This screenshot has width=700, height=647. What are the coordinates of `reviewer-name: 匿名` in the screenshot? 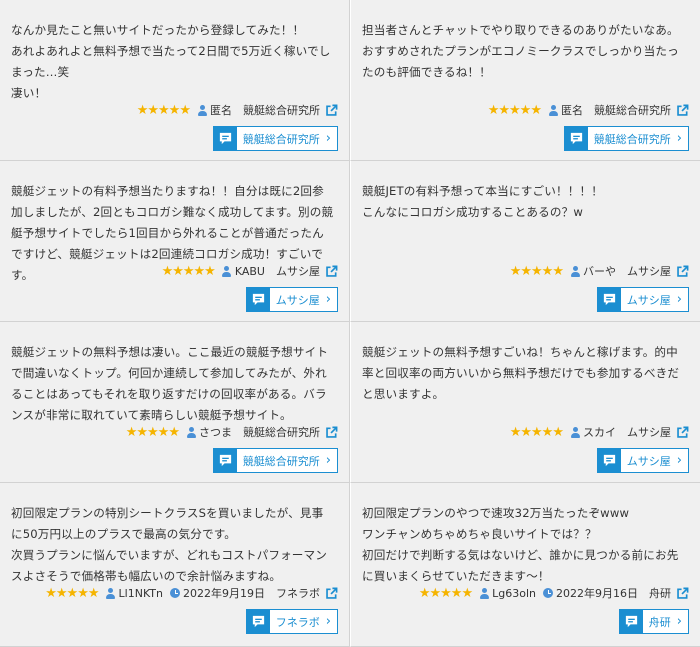 It's located at (572, 110).